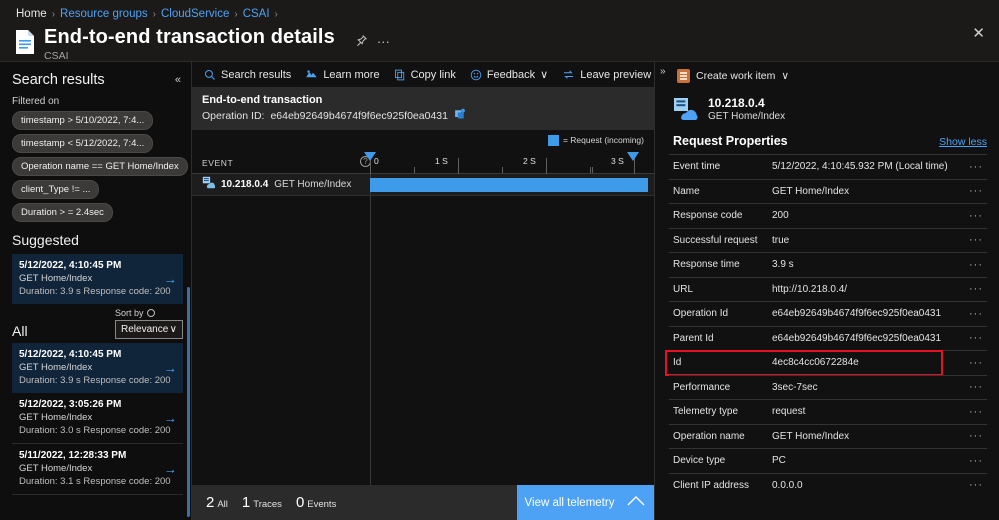 The height and width of the screenshot is (520, 999). What do you see at coordinates (218, 163) in the screenshot?
I see `event-column-header: EVENT` at bounding box center [218, 163].